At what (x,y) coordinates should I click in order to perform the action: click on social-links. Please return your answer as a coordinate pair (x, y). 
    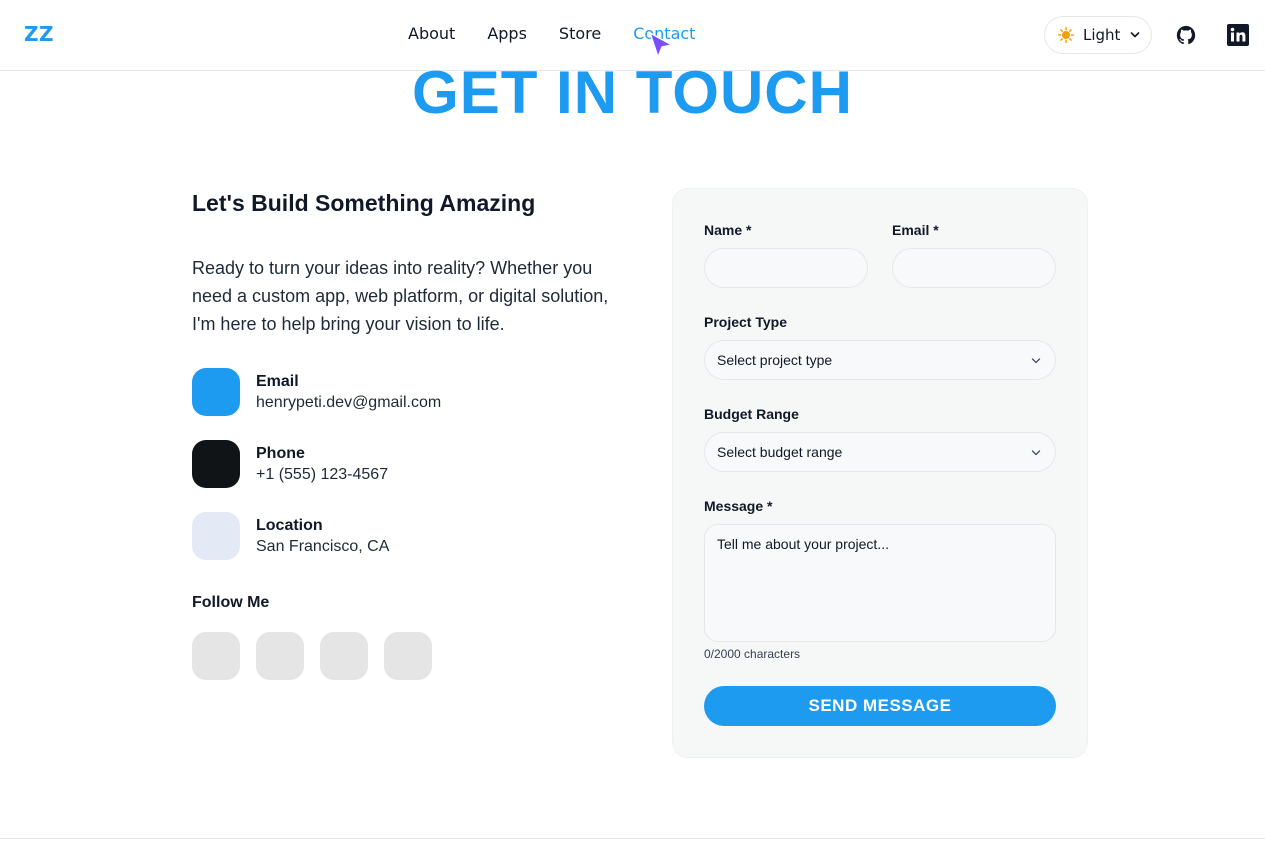
    Looking at the image, I should click on (312, 656).